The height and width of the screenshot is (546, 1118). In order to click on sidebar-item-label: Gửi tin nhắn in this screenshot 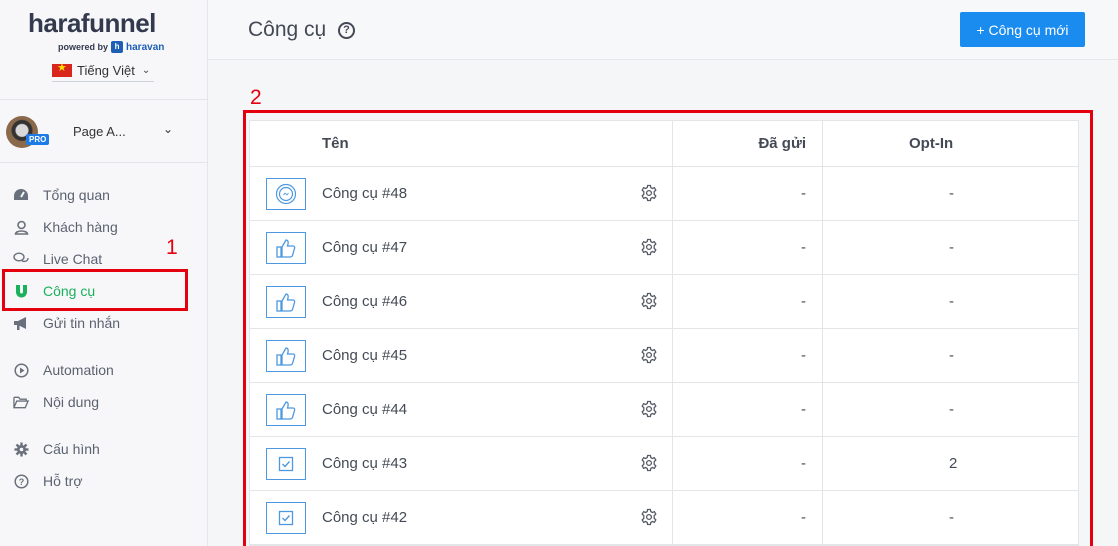, I will do `click(82, 323)`.